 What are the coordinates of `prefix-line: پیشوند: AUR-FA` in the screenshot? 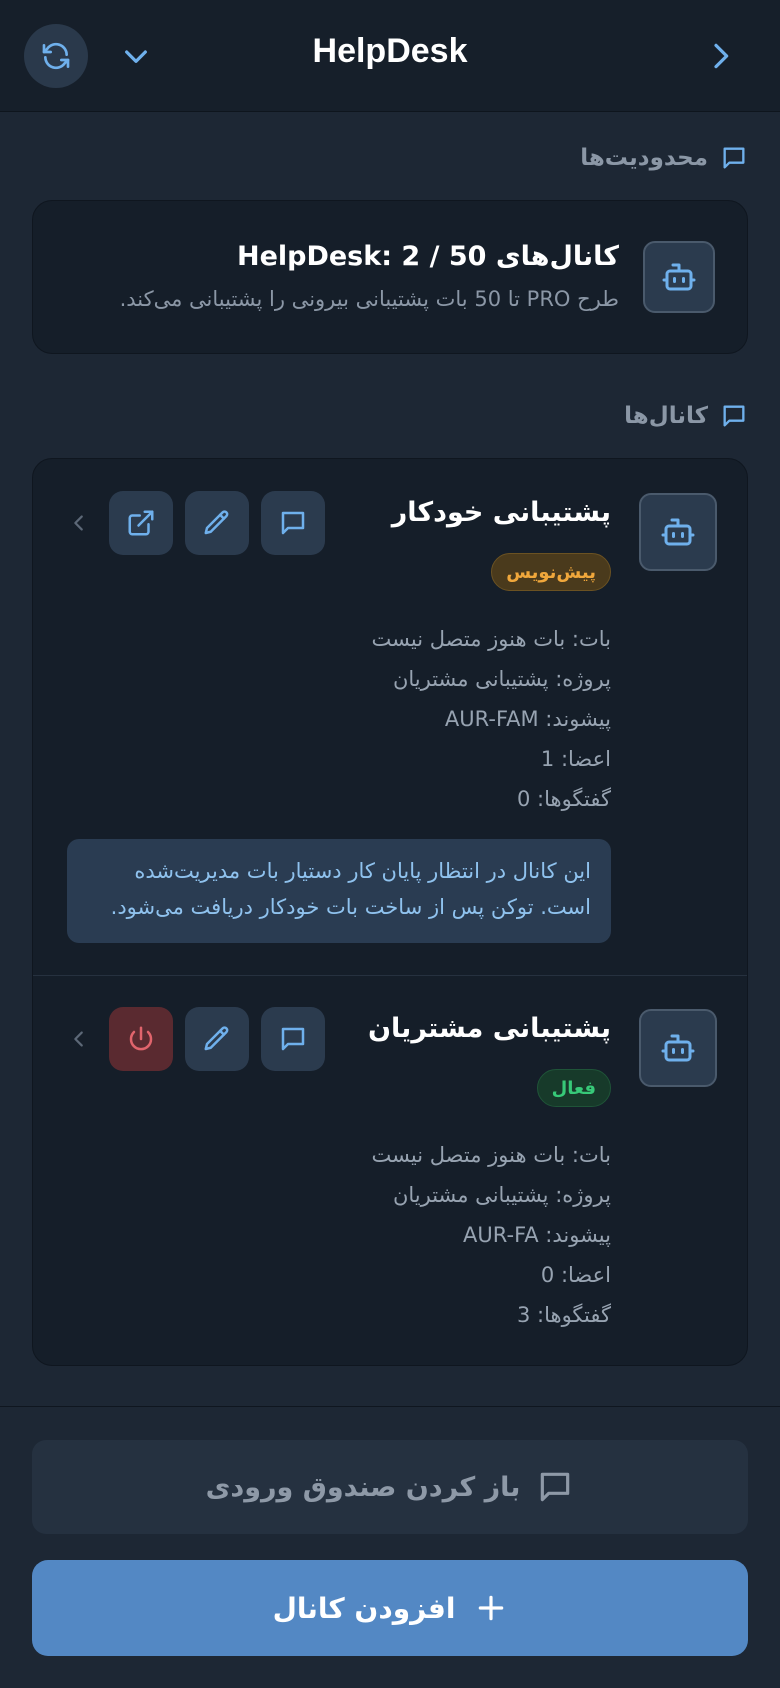 It's located at (537, 1235).